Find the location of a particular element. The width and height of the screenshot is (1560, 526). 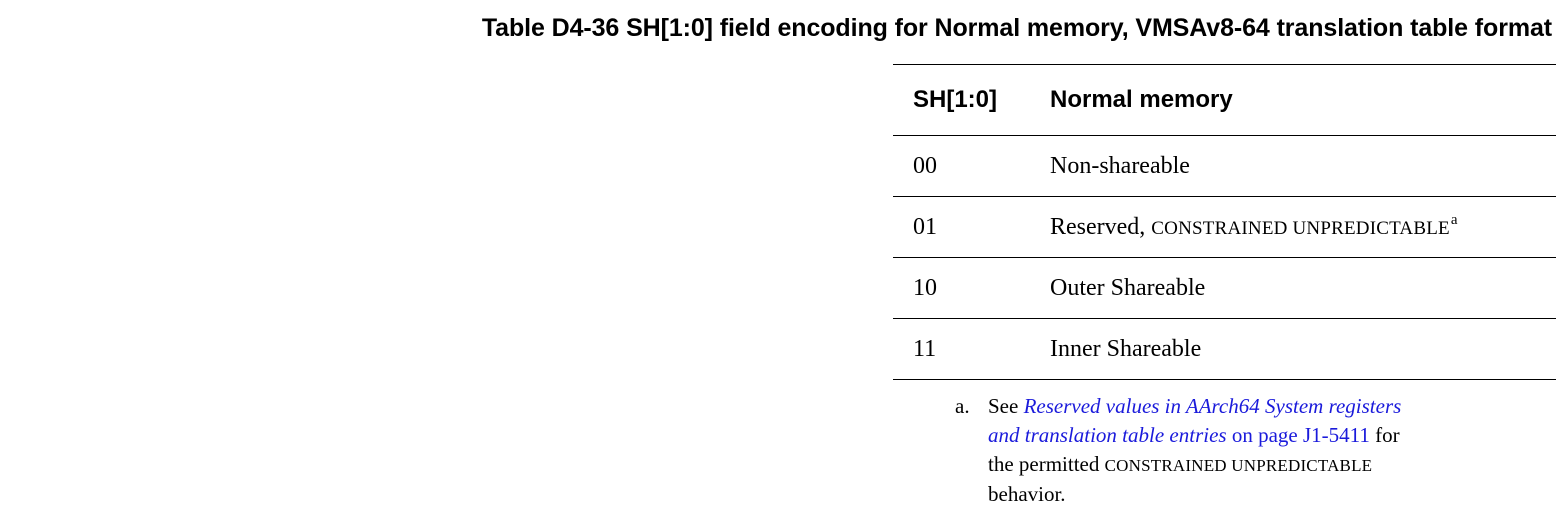

sh-code-cell: 01 is located at coordinates (961, 227).